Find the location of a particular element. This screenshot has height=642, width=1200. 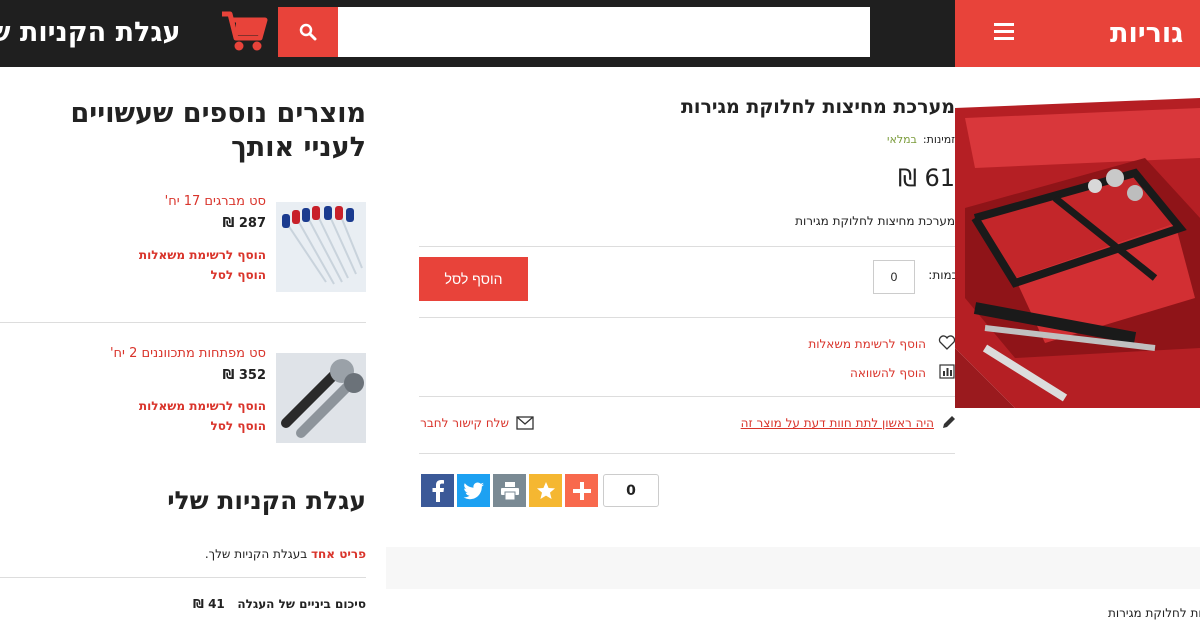

product-main-image is located at coordinates (1077, 253).